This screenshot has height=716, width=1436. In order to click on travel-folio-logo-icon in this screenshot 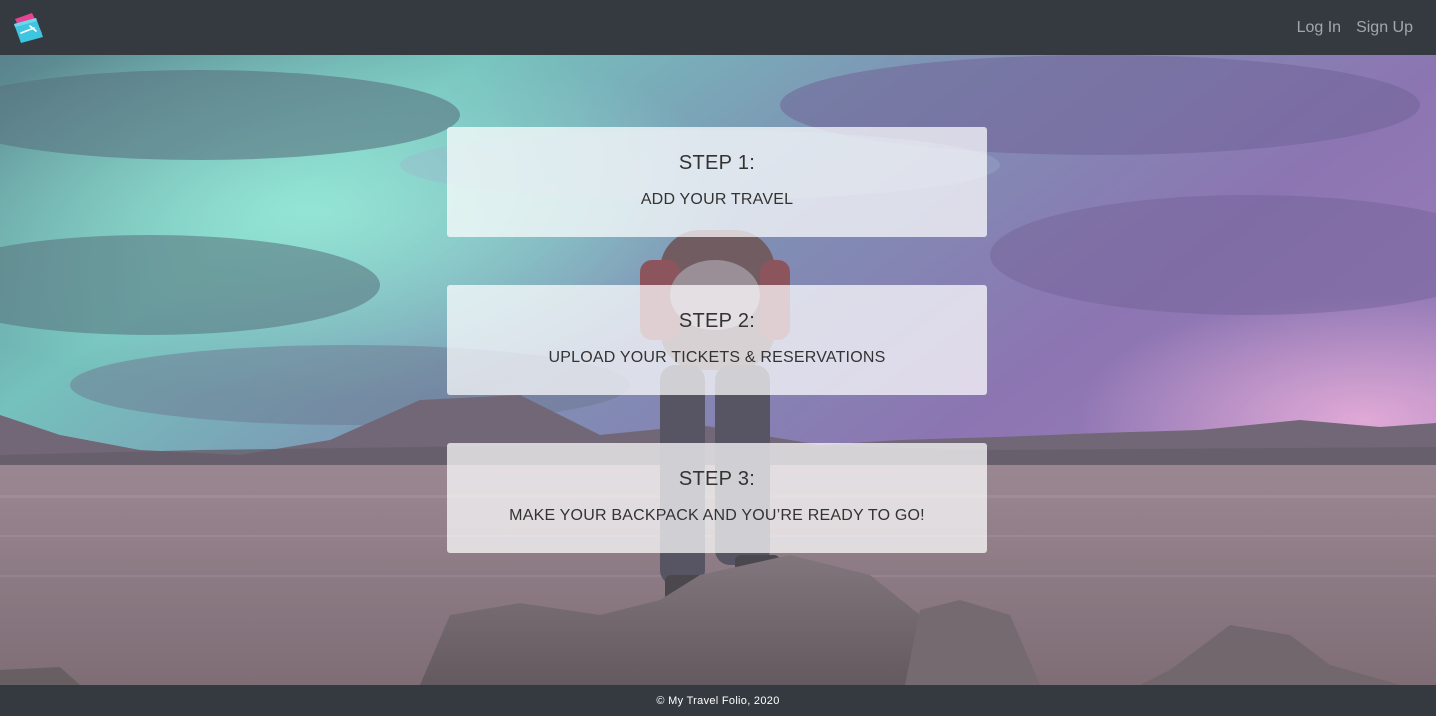, I will do `click(29, 28)`.